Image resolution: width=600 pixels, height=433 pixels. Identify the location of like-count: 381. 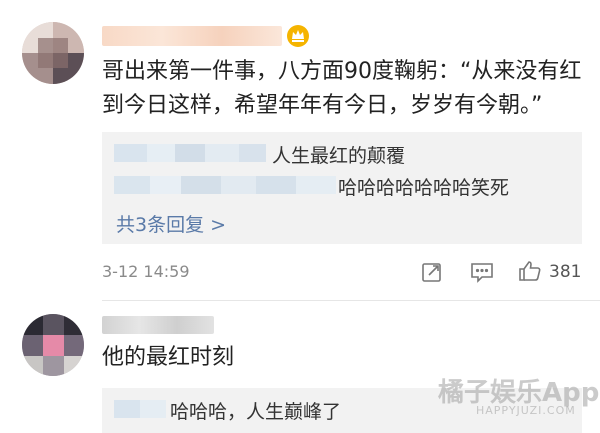
(565, 272).